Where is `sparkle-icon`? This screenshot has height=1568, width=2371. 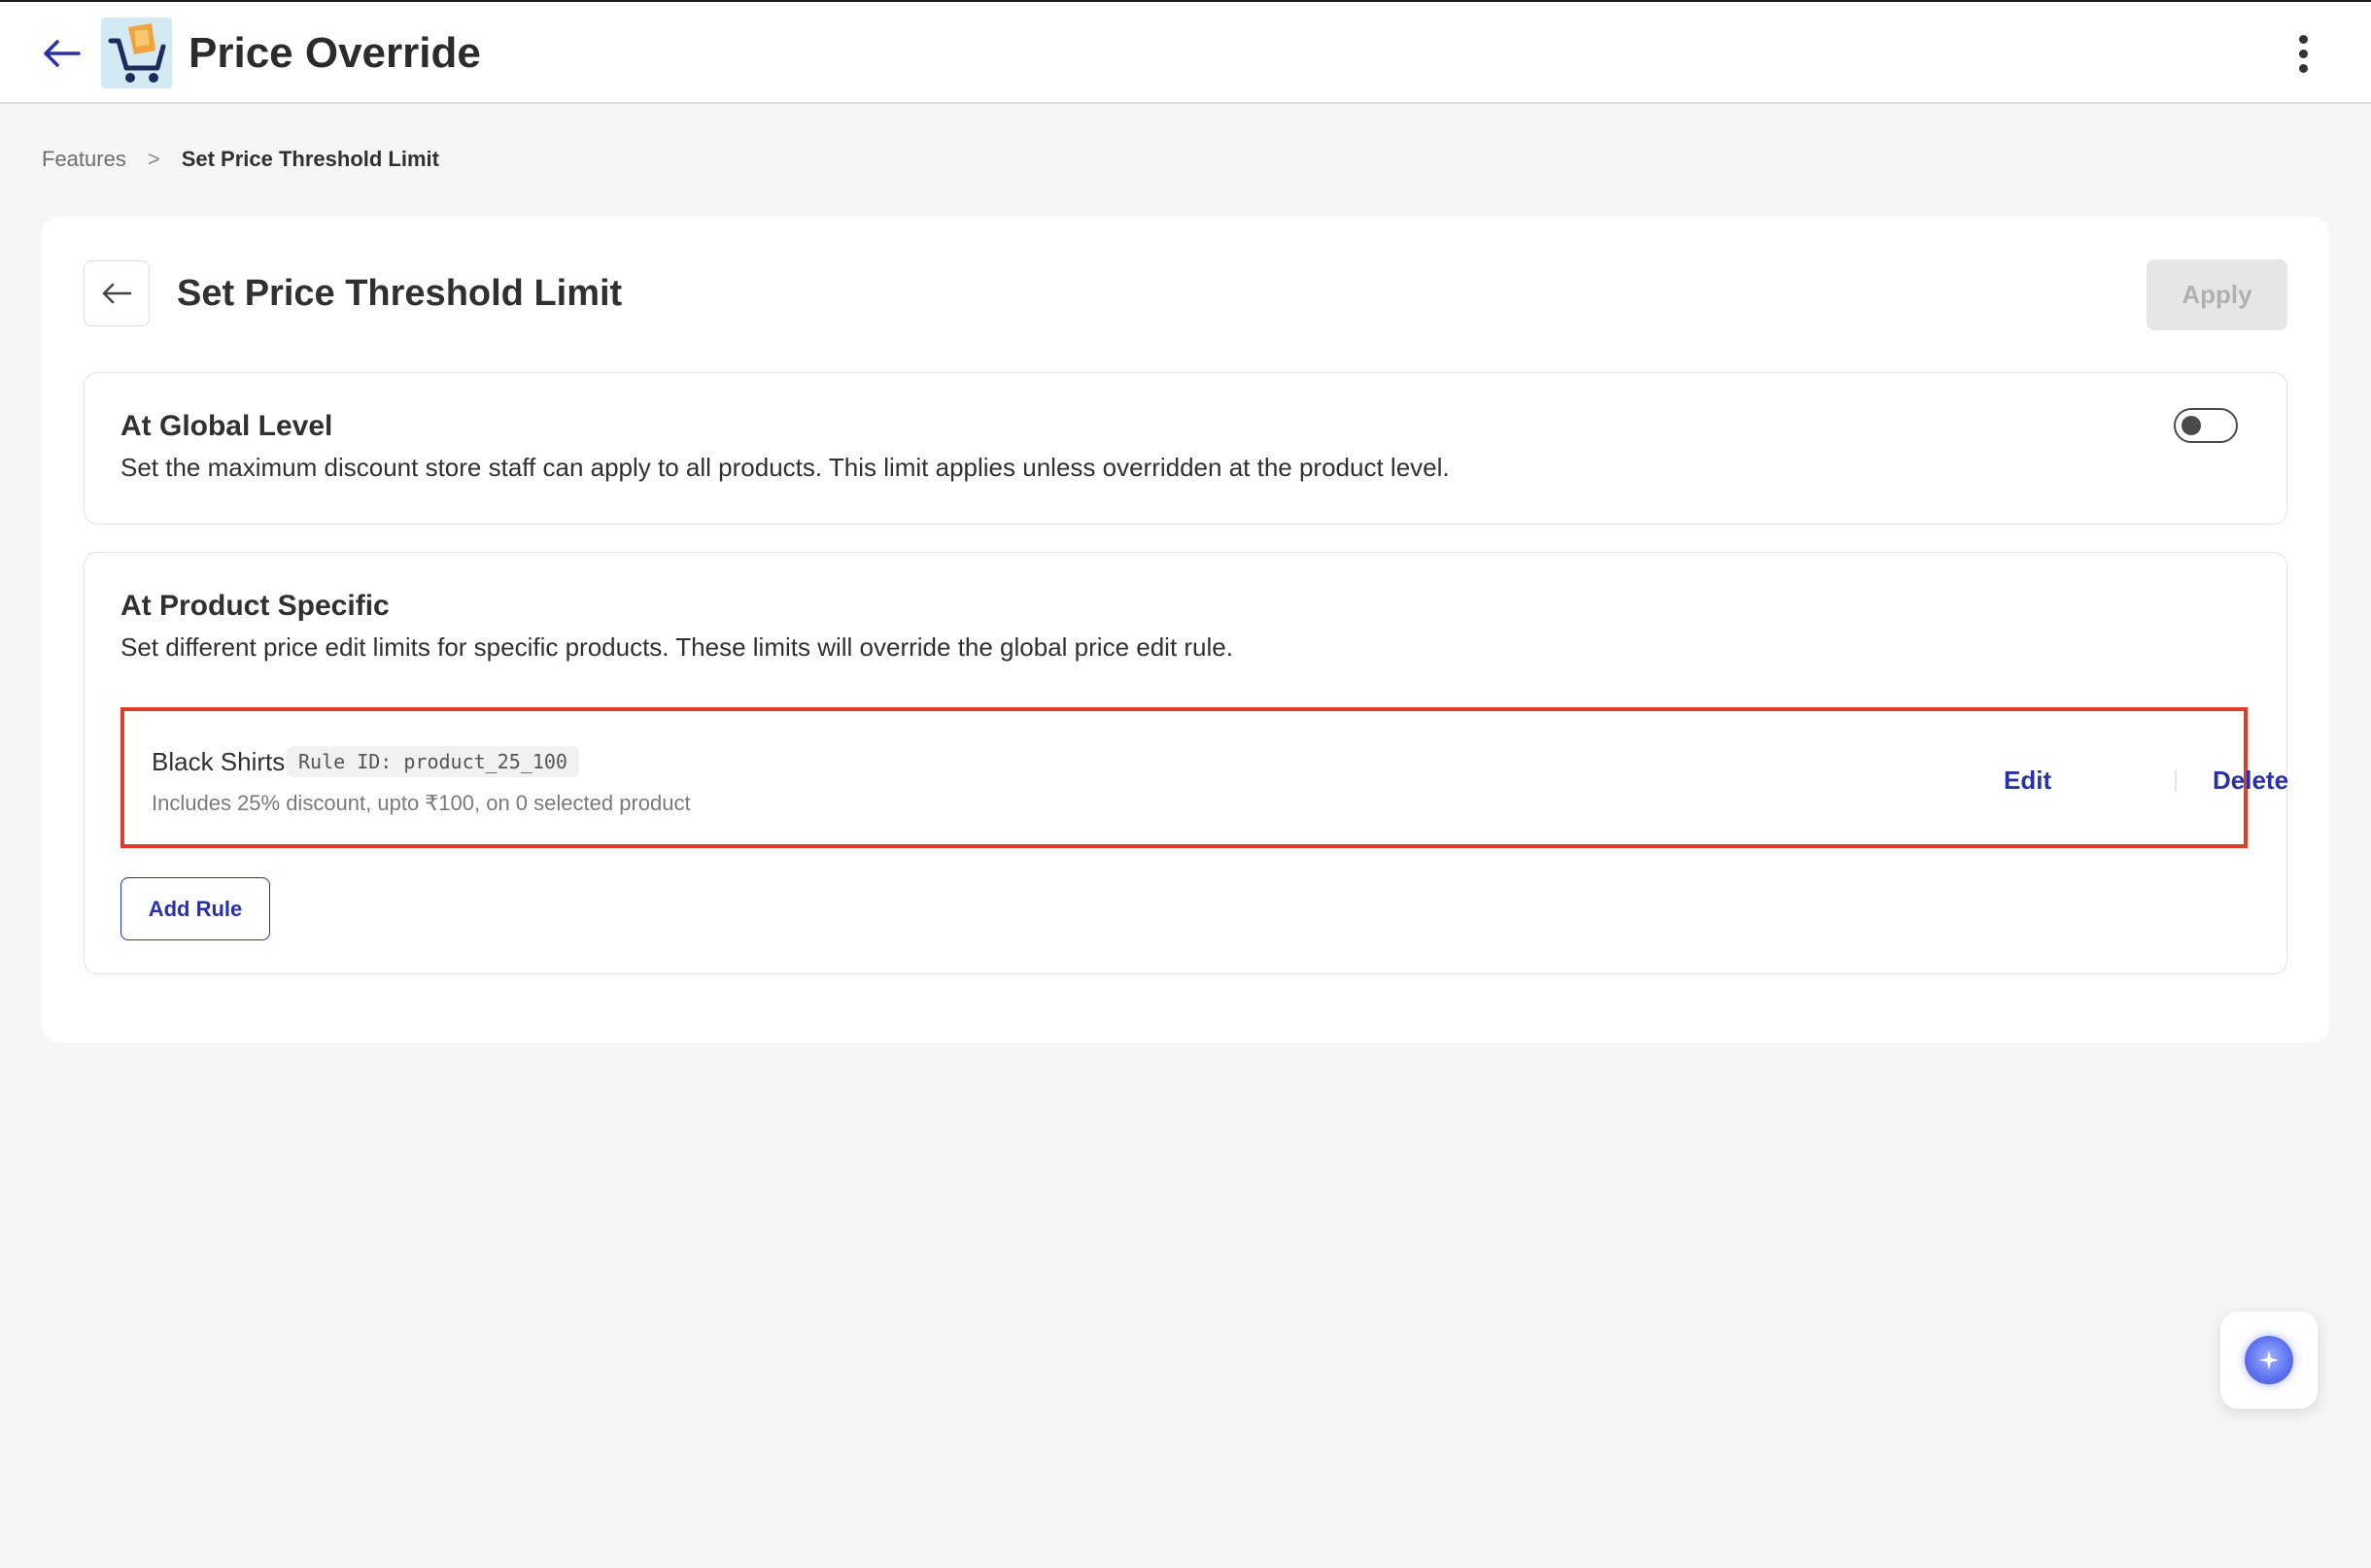 sparkle-icon is located at coordinates (2269, 1360).